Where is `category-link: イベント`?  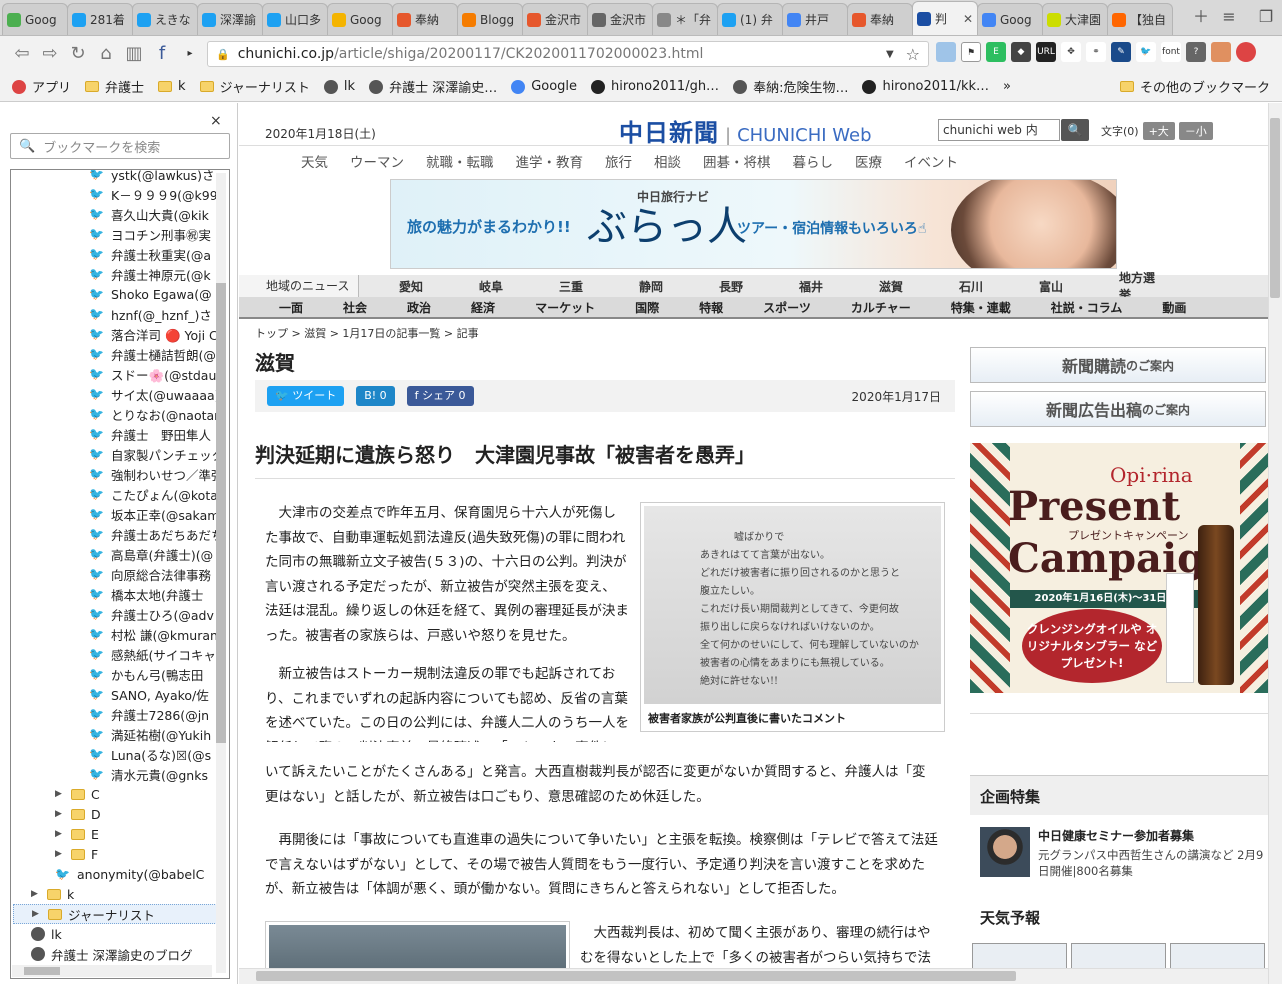
category-link: イベント is located at coordinates (931, 161).